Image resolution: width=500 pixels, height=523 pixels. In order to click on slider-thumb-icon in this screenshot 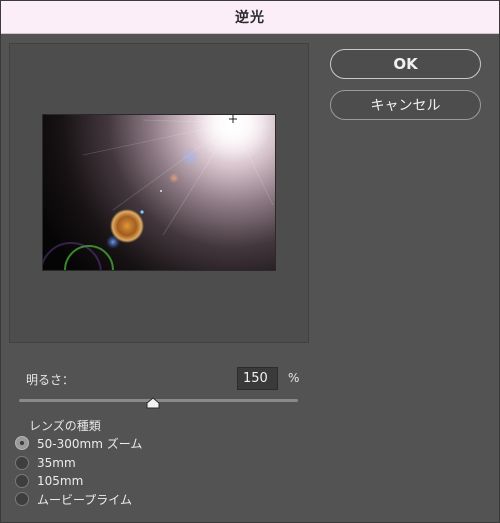, I will do `click(153, 401)`.